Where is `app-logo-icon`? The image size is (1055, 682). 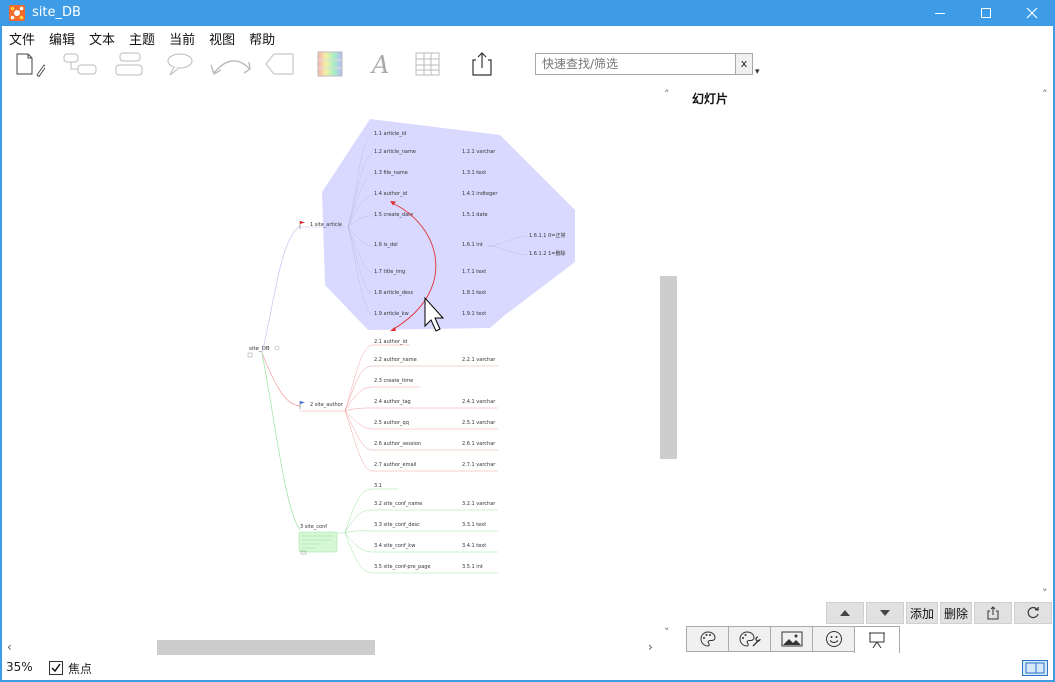 app-logo-icon is located at coordinates (17, 13).